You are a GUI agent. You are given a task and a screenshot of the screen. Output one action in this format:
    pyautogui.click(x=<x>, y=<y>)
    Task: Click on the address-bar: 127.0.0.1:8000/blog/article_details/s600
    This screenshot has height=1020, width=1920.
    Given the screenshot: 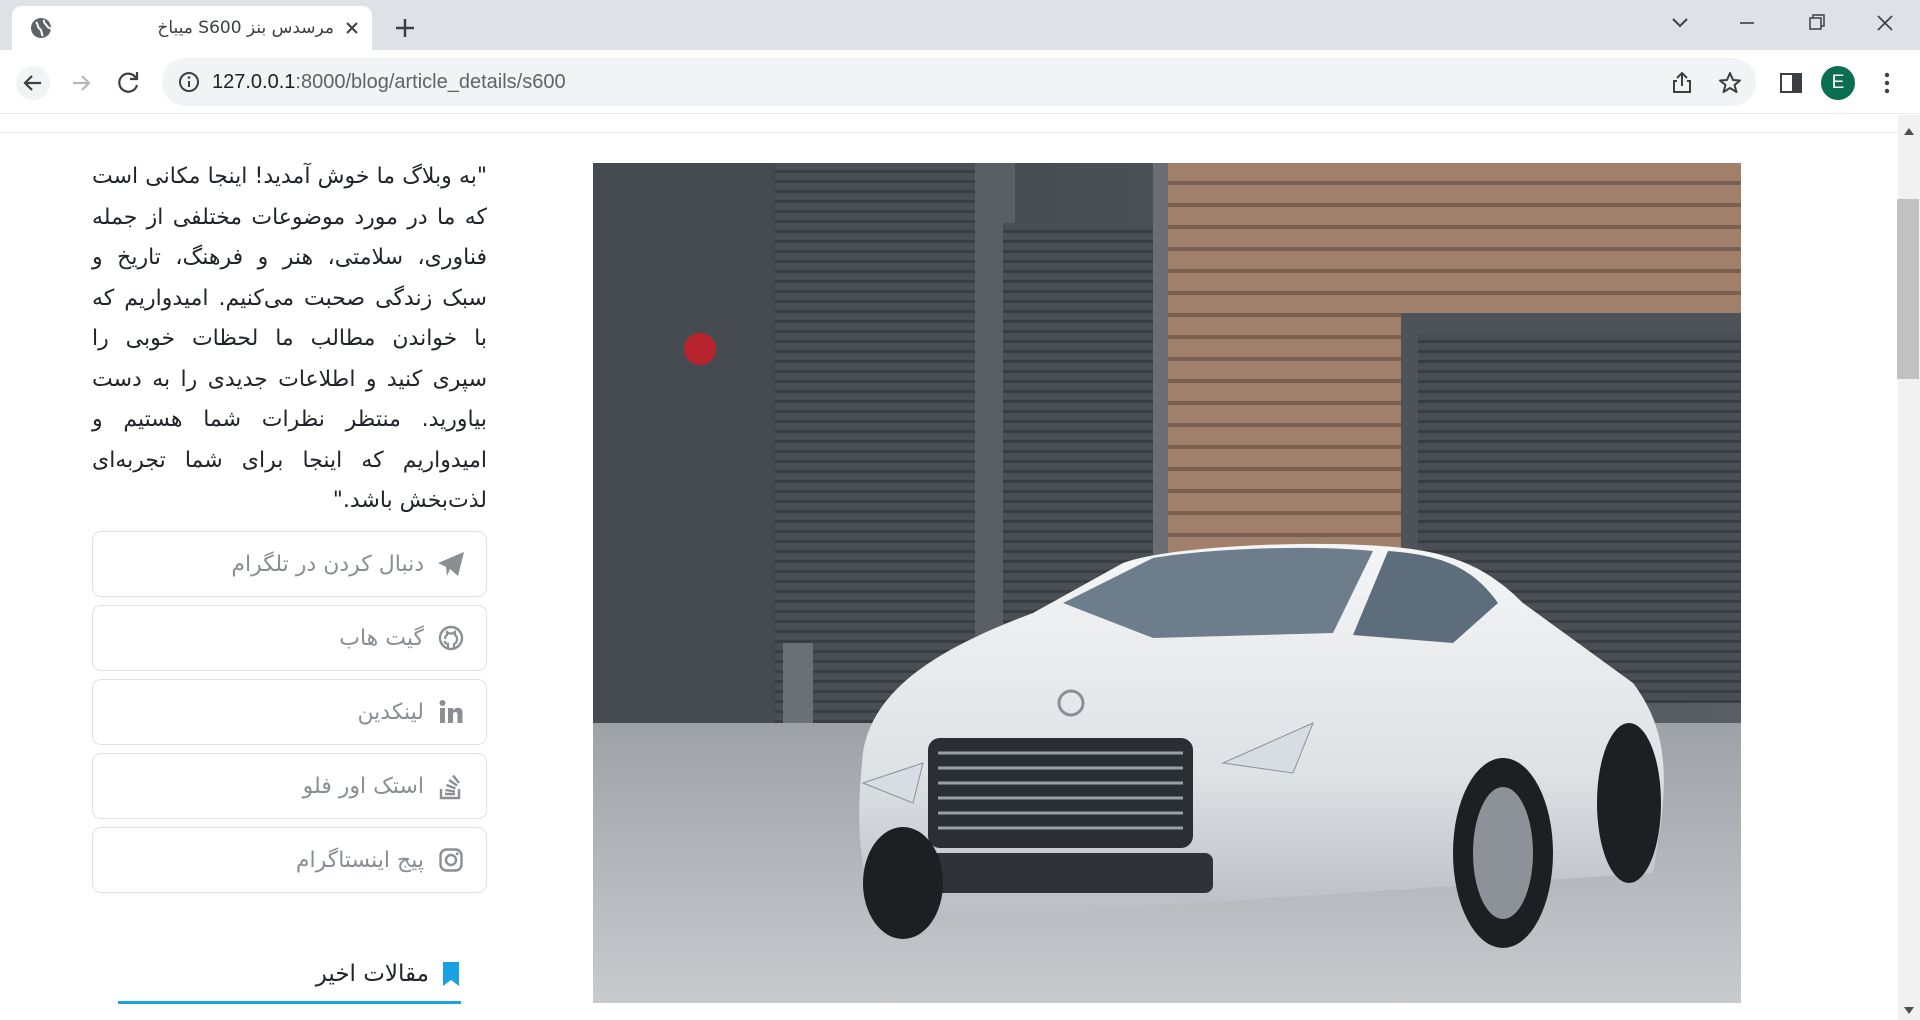 What is the action you would take?
    pyautogui.click(x=959, y=82)
    